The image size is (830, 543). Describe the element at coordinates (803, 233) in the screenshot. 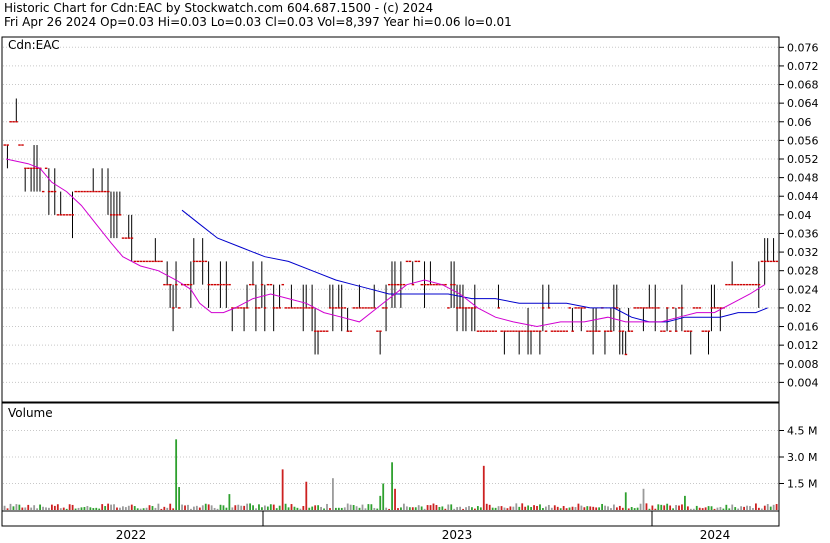

I see `price-tick-label: 0.036` at that location.